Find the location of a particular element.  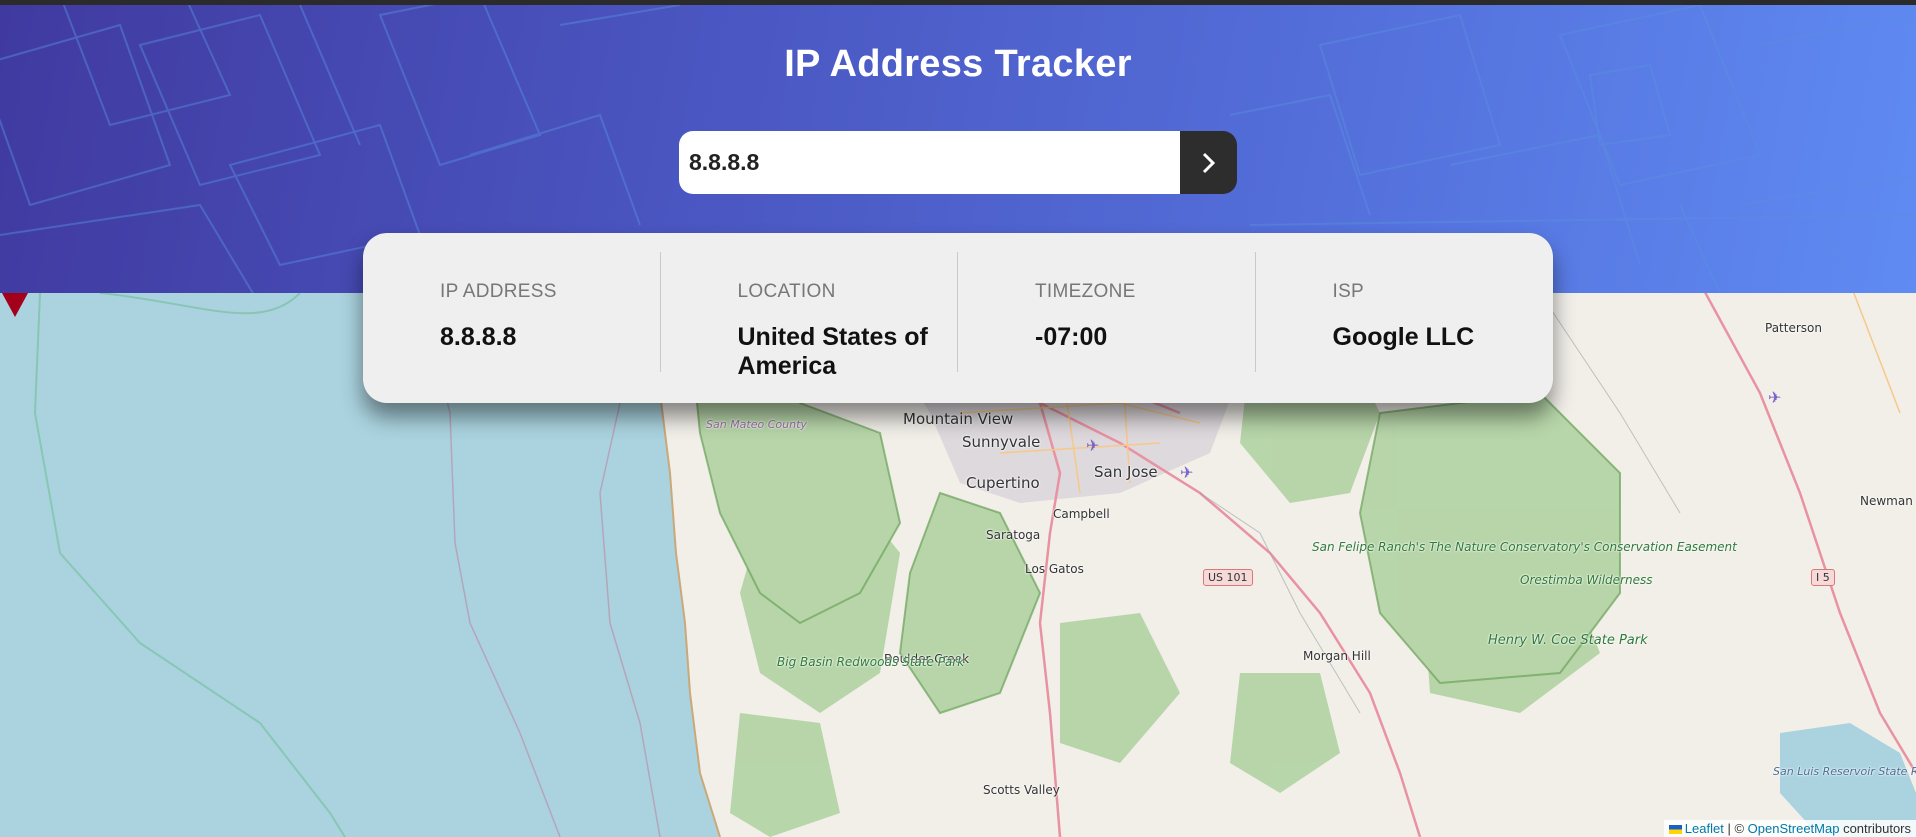

map-label-san-luis: San Luis Reservoir State Recreation Area is located at coordinates (1844, 771).